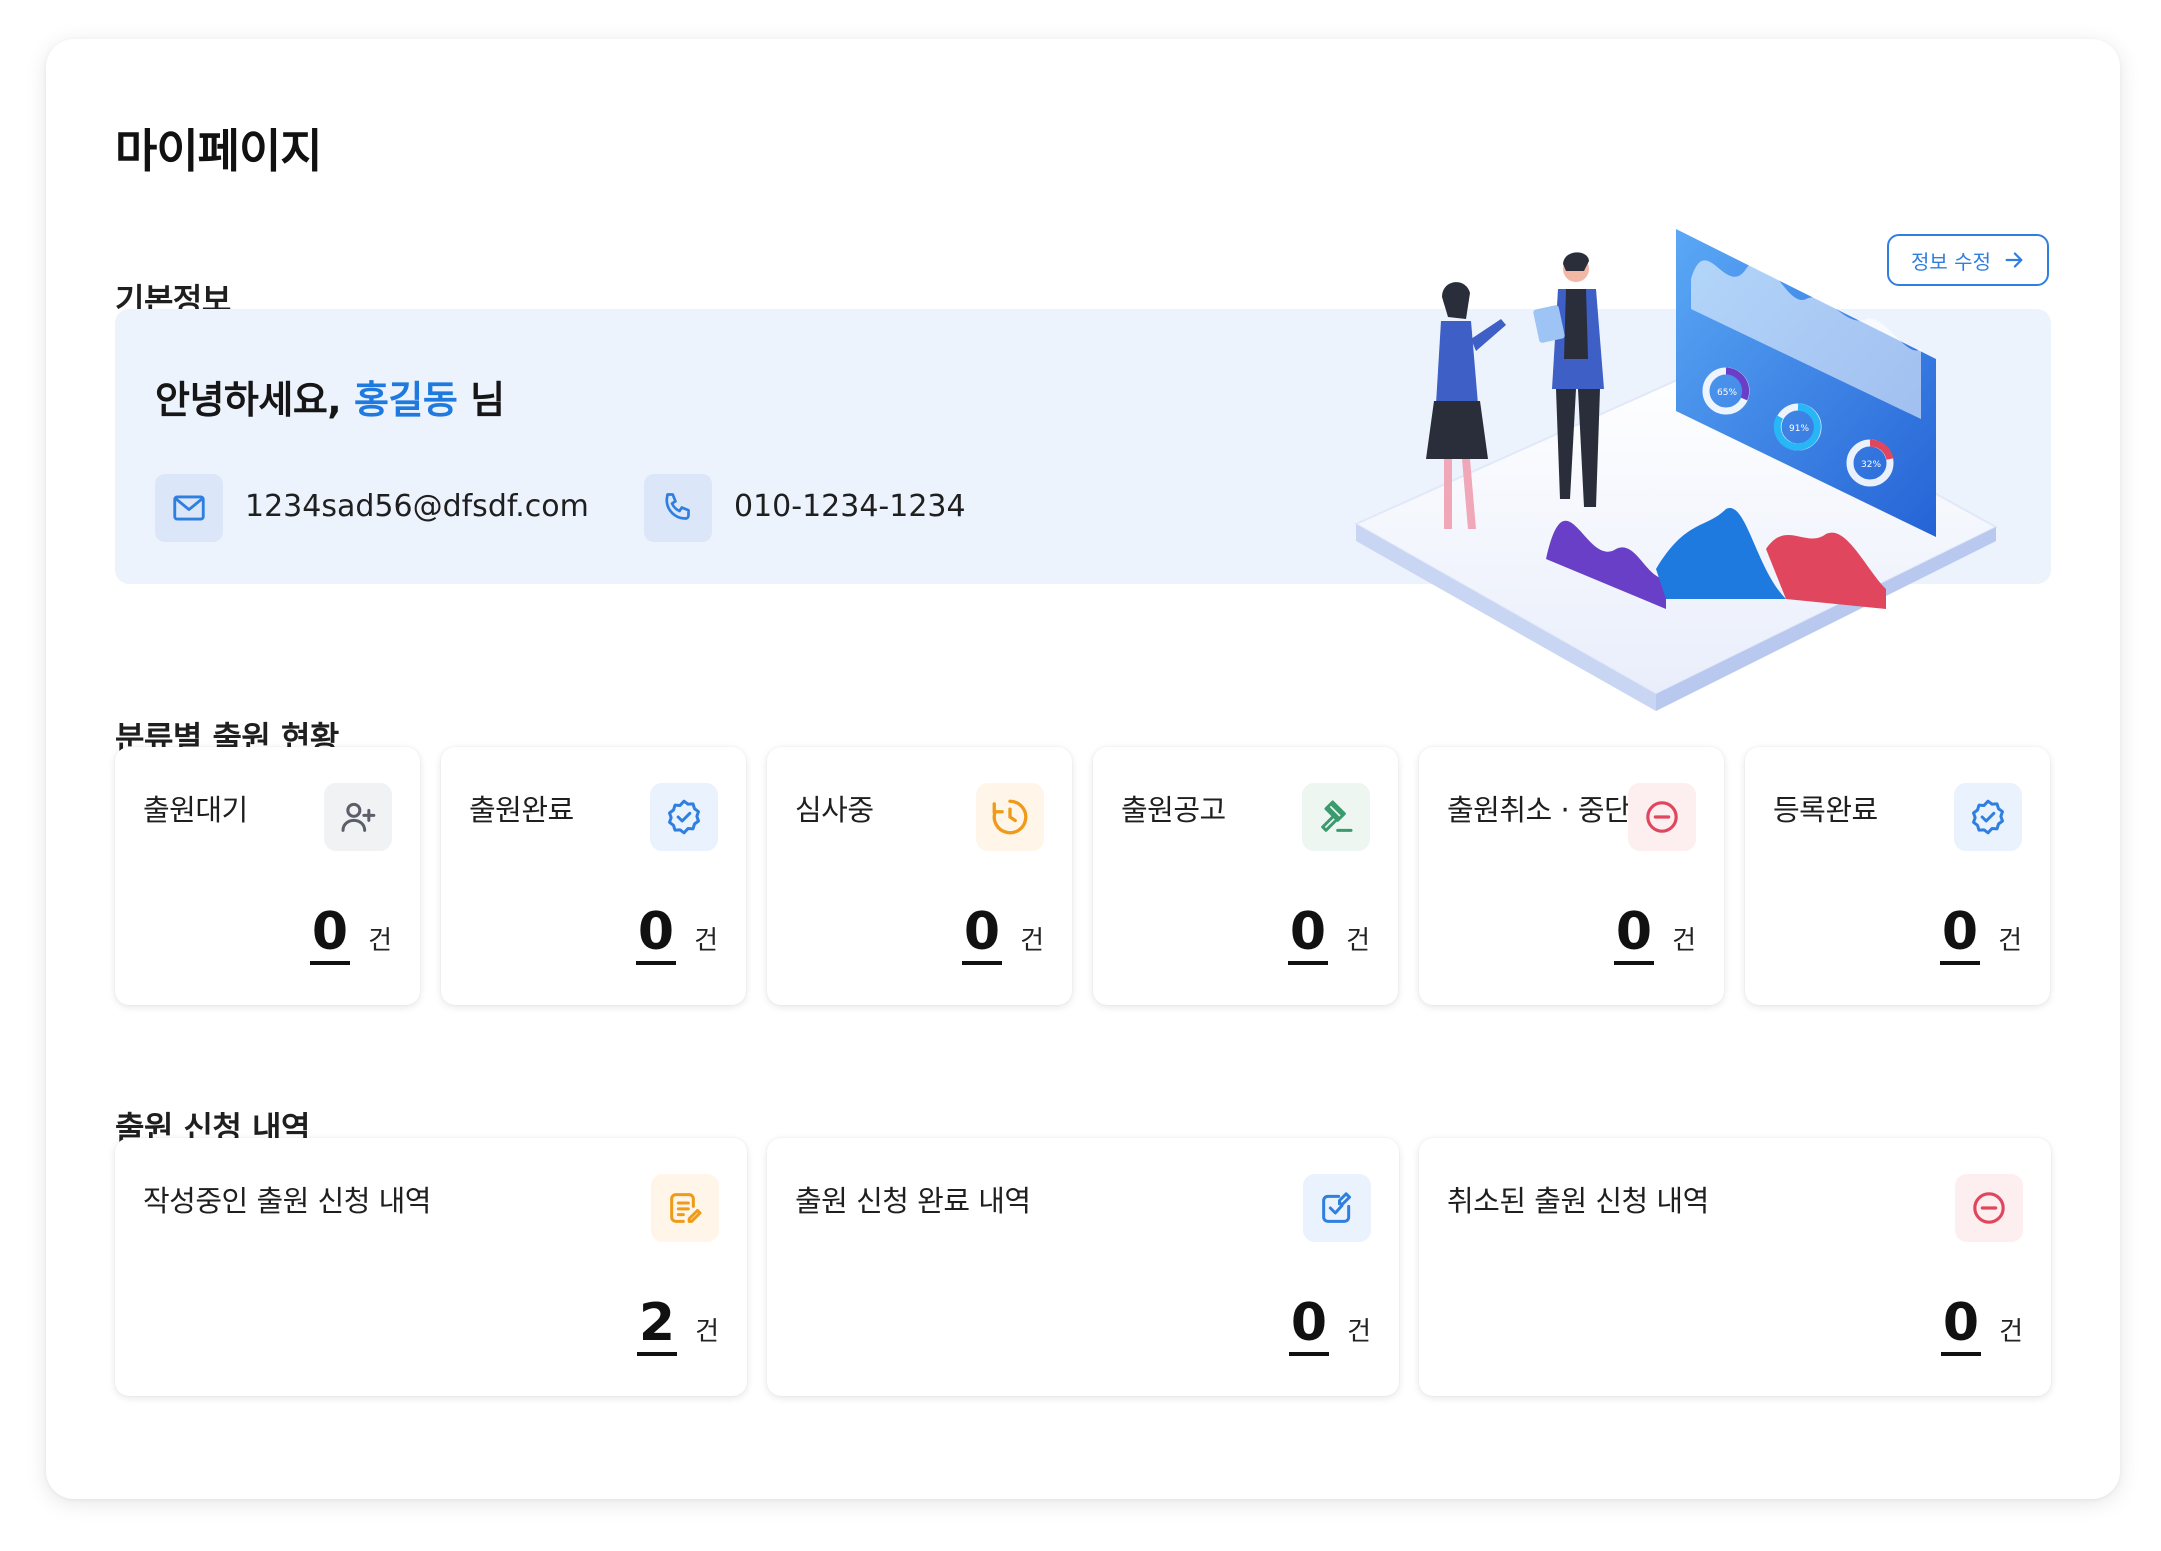  I want to click on chart-label-2: 91%, so click(1799, 429).